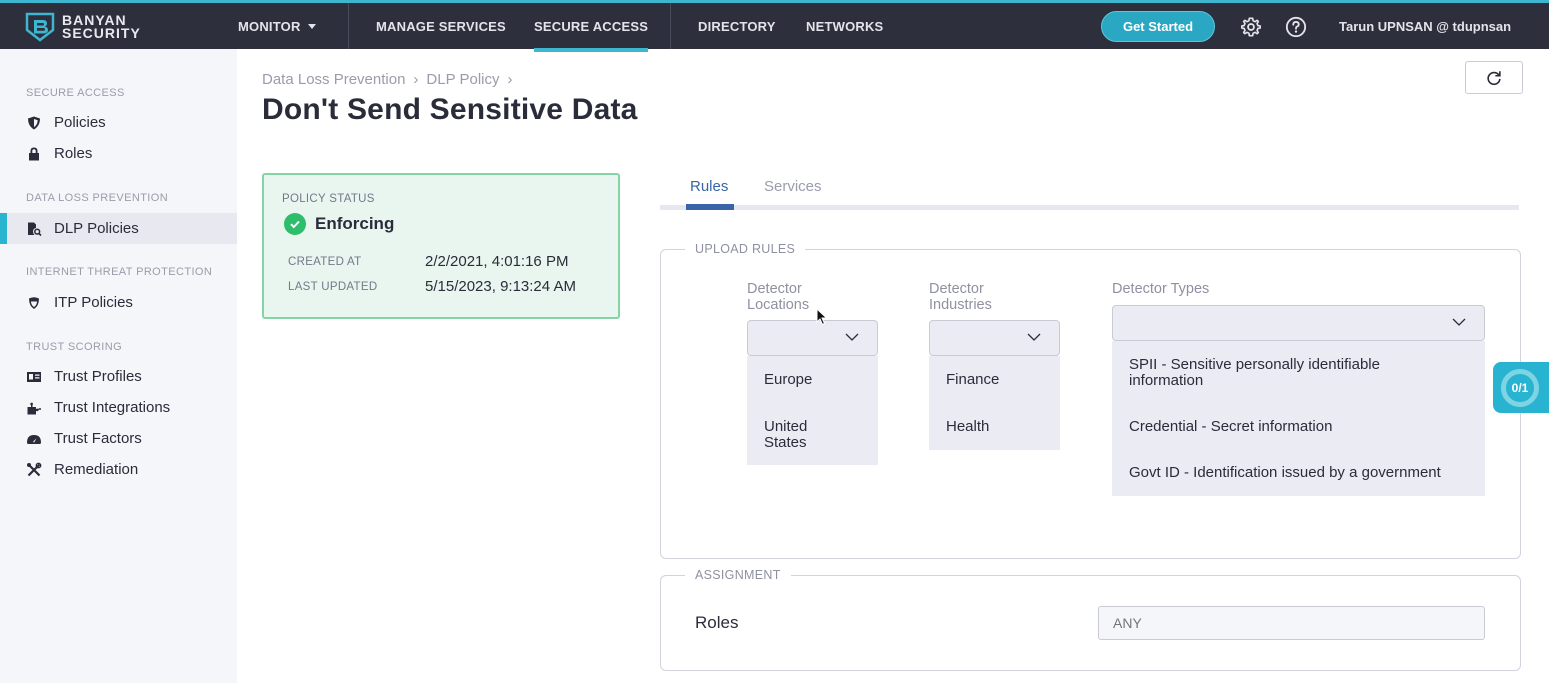 The height and width of the screenshot is (683, 1549). Describe the element at coordinates (98, 438) in the screenshot. I see `sidebar-item-label: Trust Factors` at that location.